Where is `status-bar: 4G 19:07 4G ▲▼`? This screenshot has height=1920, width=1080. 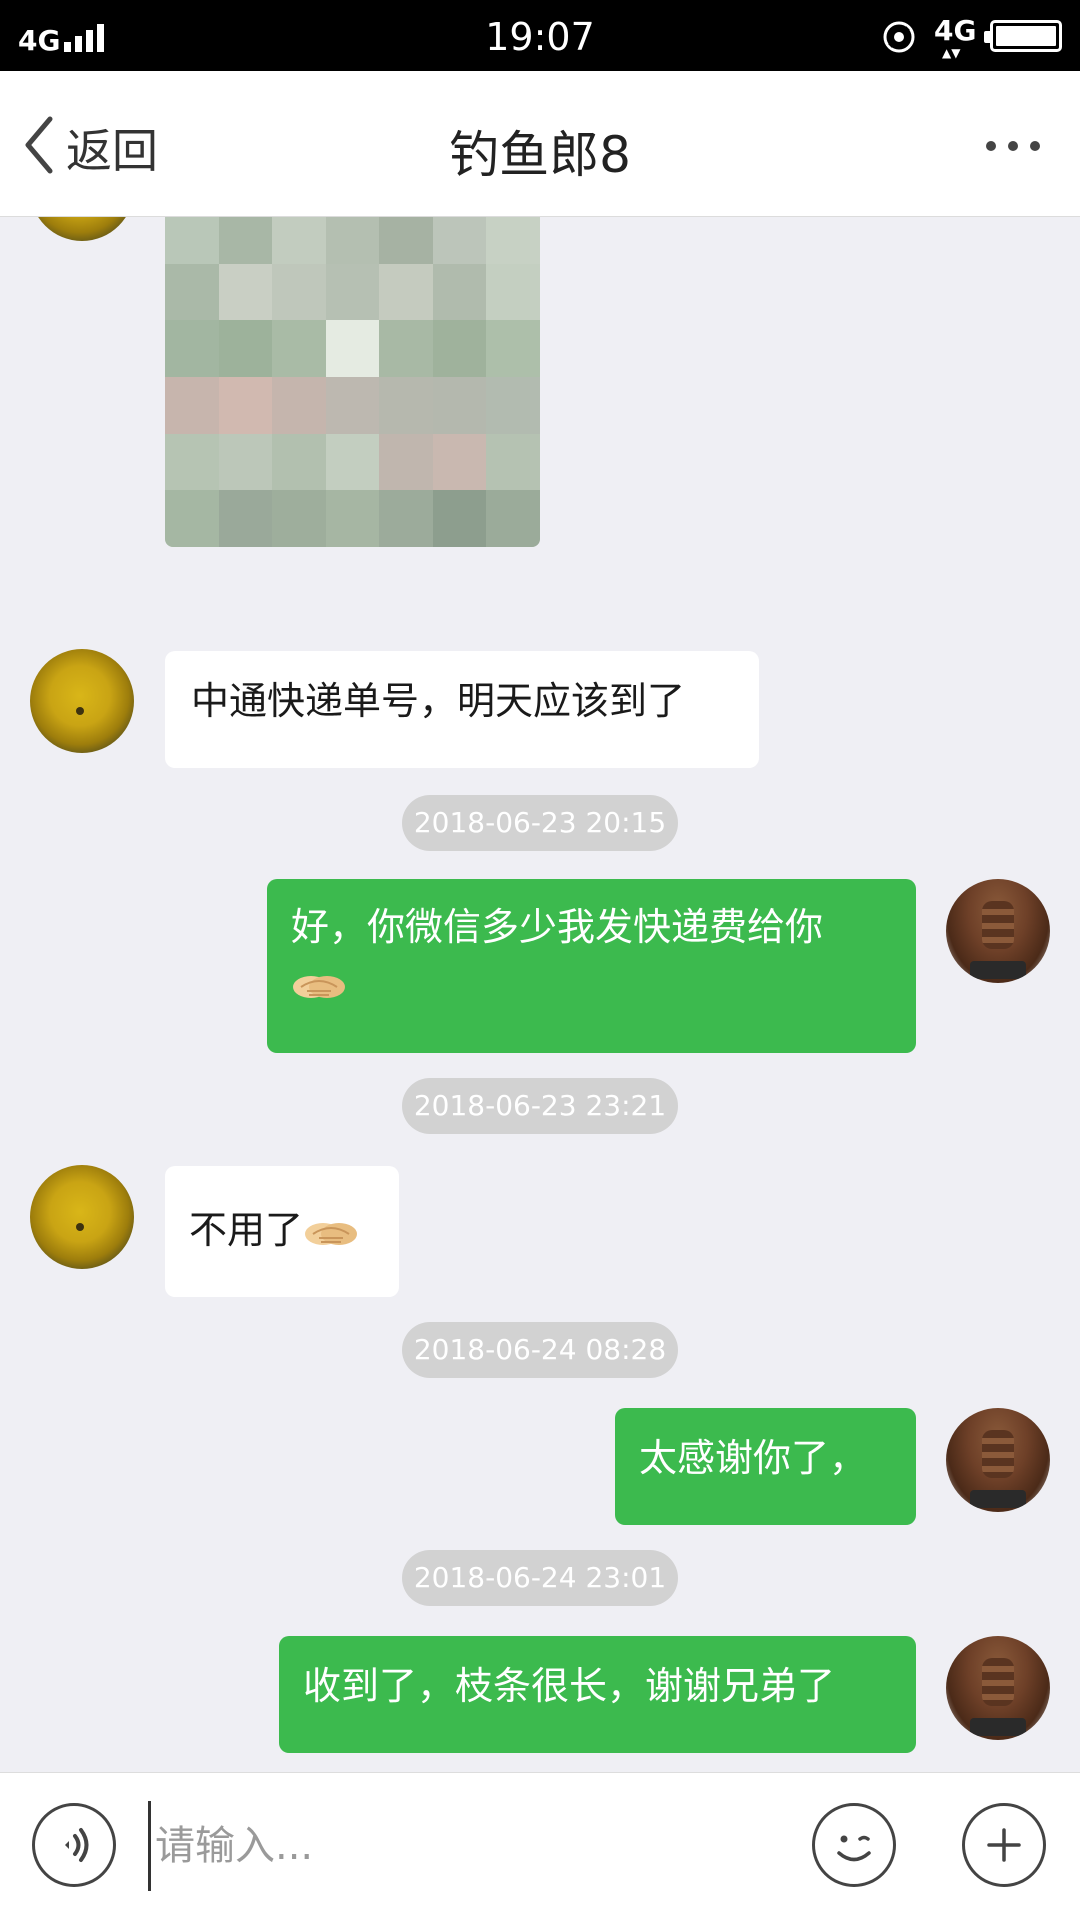
status-bar: 4G 19:07 4G ▲▼ is located at coordinates (540, 35).